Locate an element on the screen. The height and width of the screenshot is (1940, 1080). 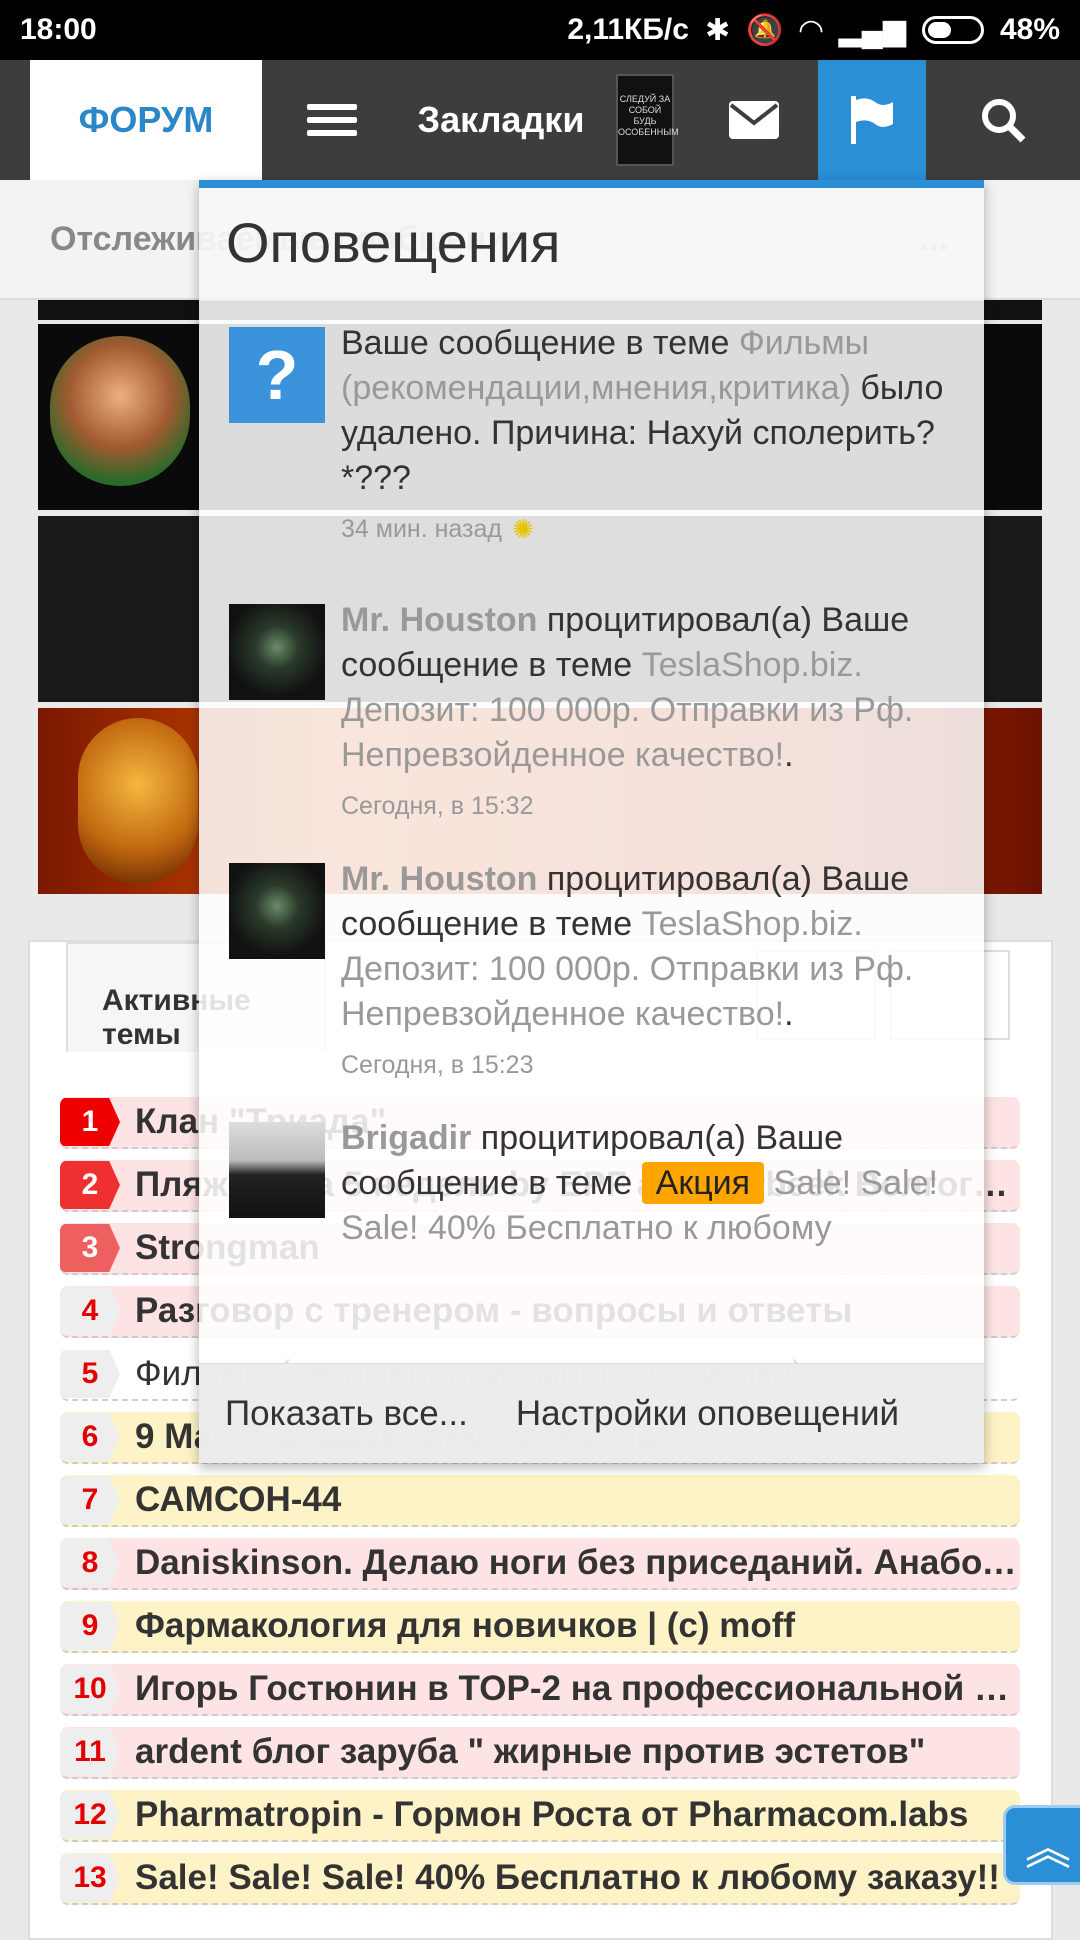
topic-rank-badge: 12 is located at coordinates (90, 1815).